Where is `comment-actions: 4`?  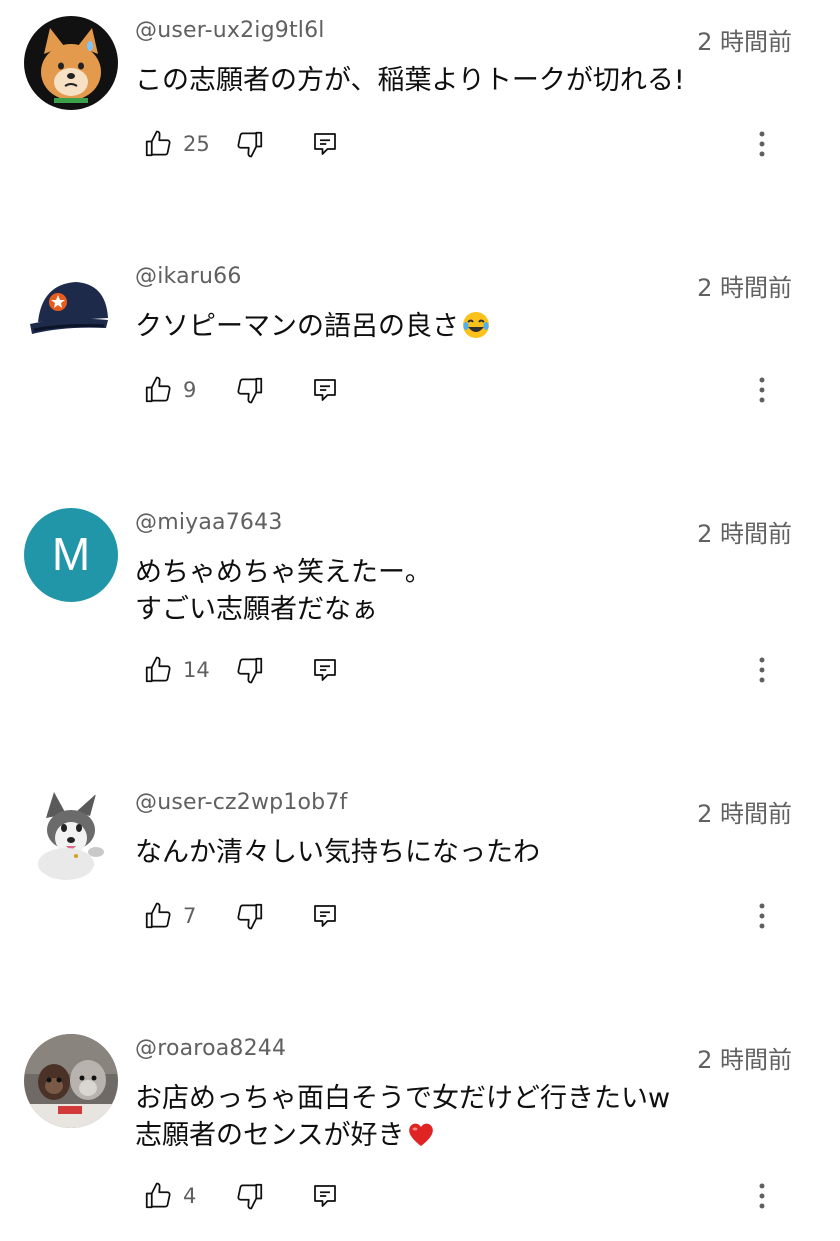 comment-actions: 4 is located at coordinates (475, 1196).